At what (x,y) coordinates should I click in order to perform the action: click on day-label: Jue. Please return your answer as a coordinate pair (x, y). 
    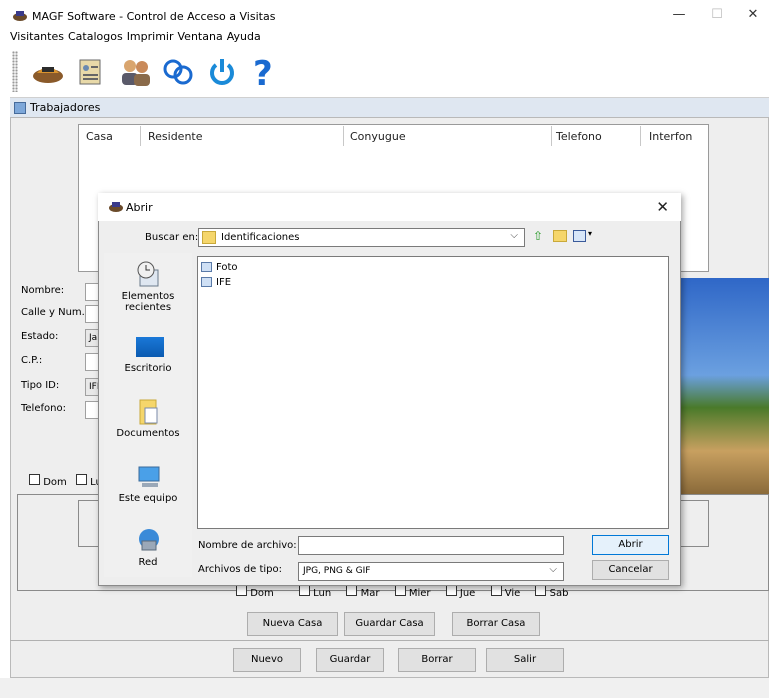
    Looking at the image, I should click on (467, 593).